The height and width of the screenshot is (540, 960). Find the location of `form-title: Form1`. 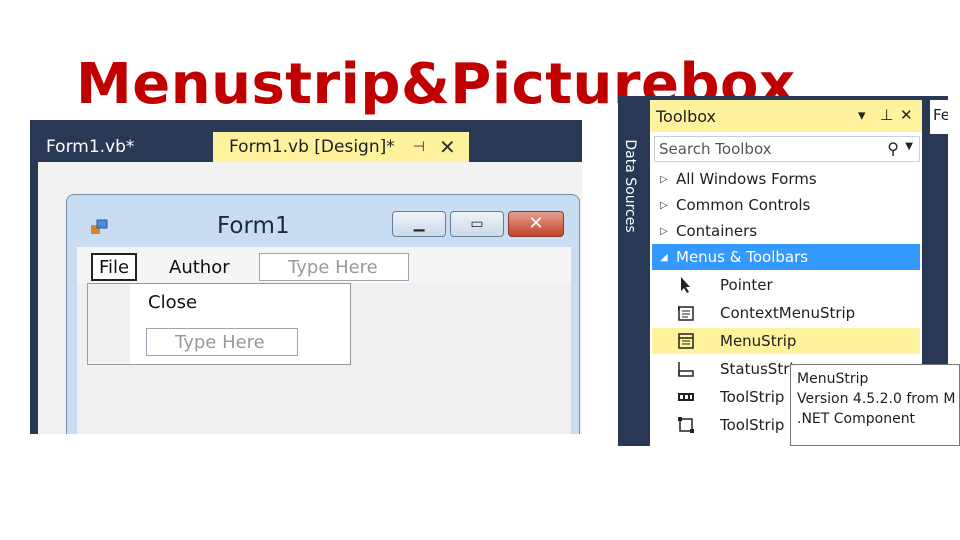

form-title: Form1 is located at coordinates (253, 226).